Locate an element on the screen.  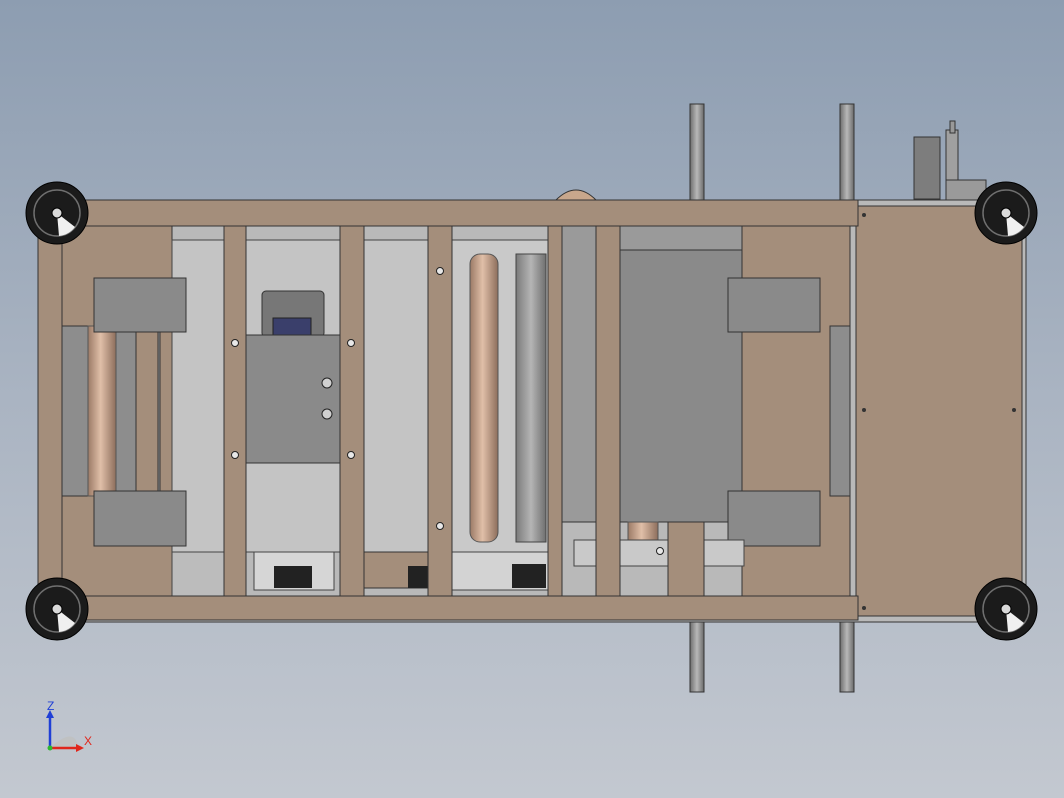
frame-side-left is located at coordinates (50, 410).